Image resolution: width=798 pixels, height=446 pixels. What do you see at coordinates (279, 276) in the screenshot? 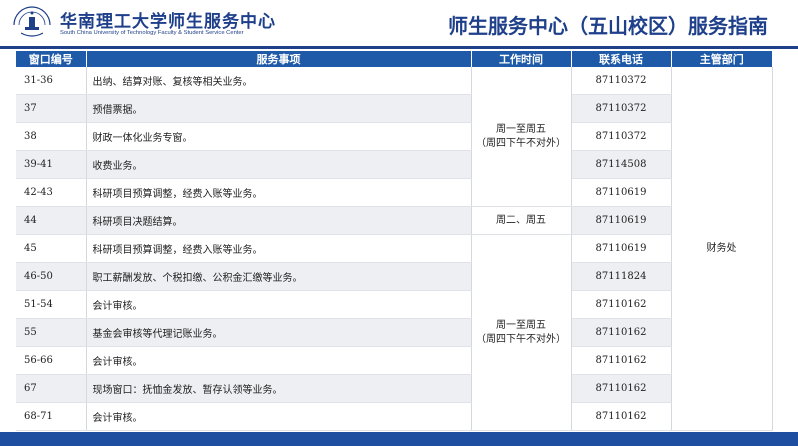
I see `service-item: 职工薪酬发放、个税扣缴、公积金汇缴等业务。` at bounding box center [279, 276].